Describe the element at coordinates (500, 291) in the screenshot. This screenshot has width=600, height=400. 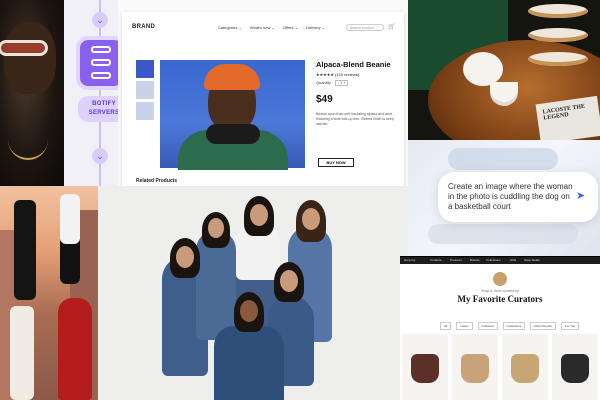
I see `page-subtitle: Shop & Save curated by` at that location.